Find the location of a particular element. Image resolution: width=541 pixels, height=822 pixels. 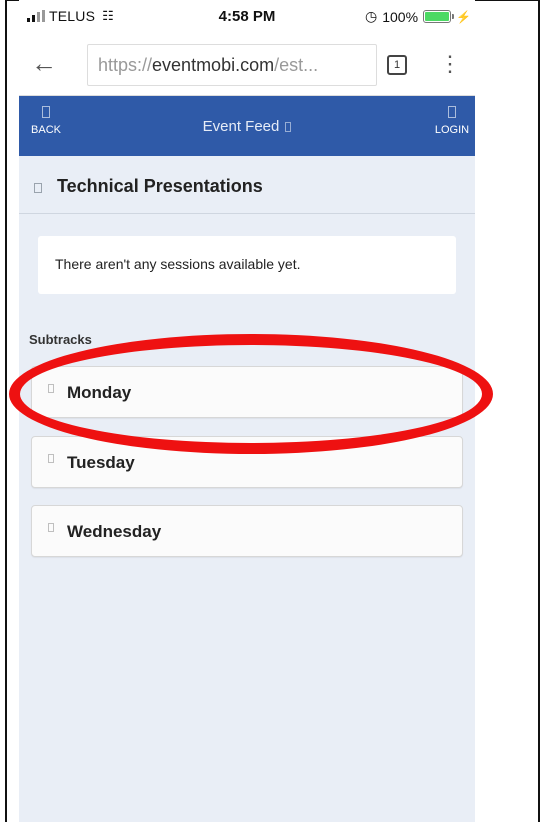

browser-menu-icon: ⋮ is located at coordinates (450, 64).